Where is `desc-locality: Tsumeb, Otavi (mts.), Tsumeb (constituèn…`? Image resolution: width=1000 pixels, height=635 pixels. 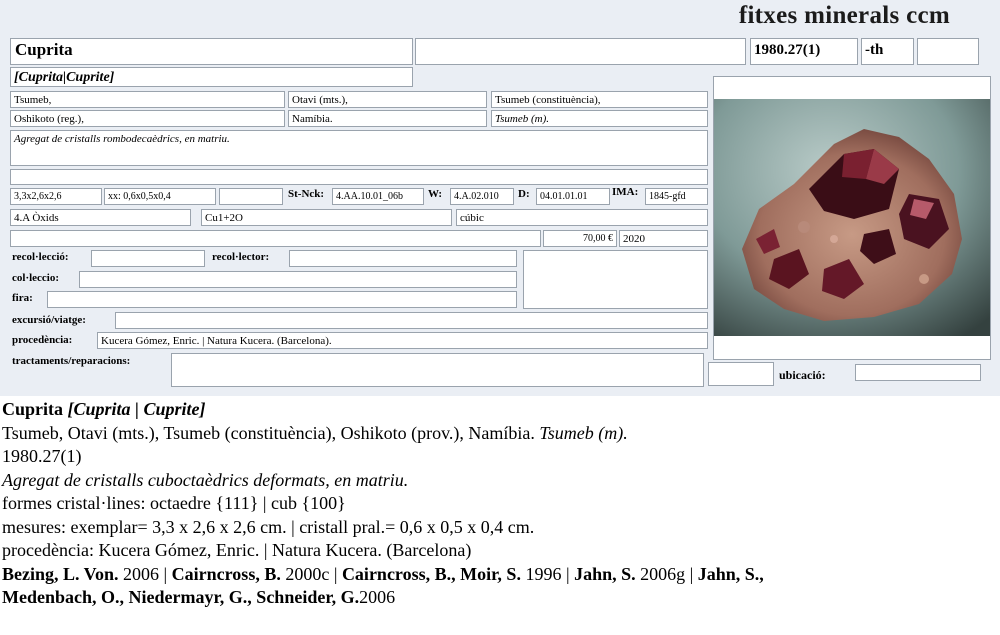 desc-locality: Tsumeb, Otavi (mts.), Tsumeb (constituèn… is located at coordinates (268, 432).